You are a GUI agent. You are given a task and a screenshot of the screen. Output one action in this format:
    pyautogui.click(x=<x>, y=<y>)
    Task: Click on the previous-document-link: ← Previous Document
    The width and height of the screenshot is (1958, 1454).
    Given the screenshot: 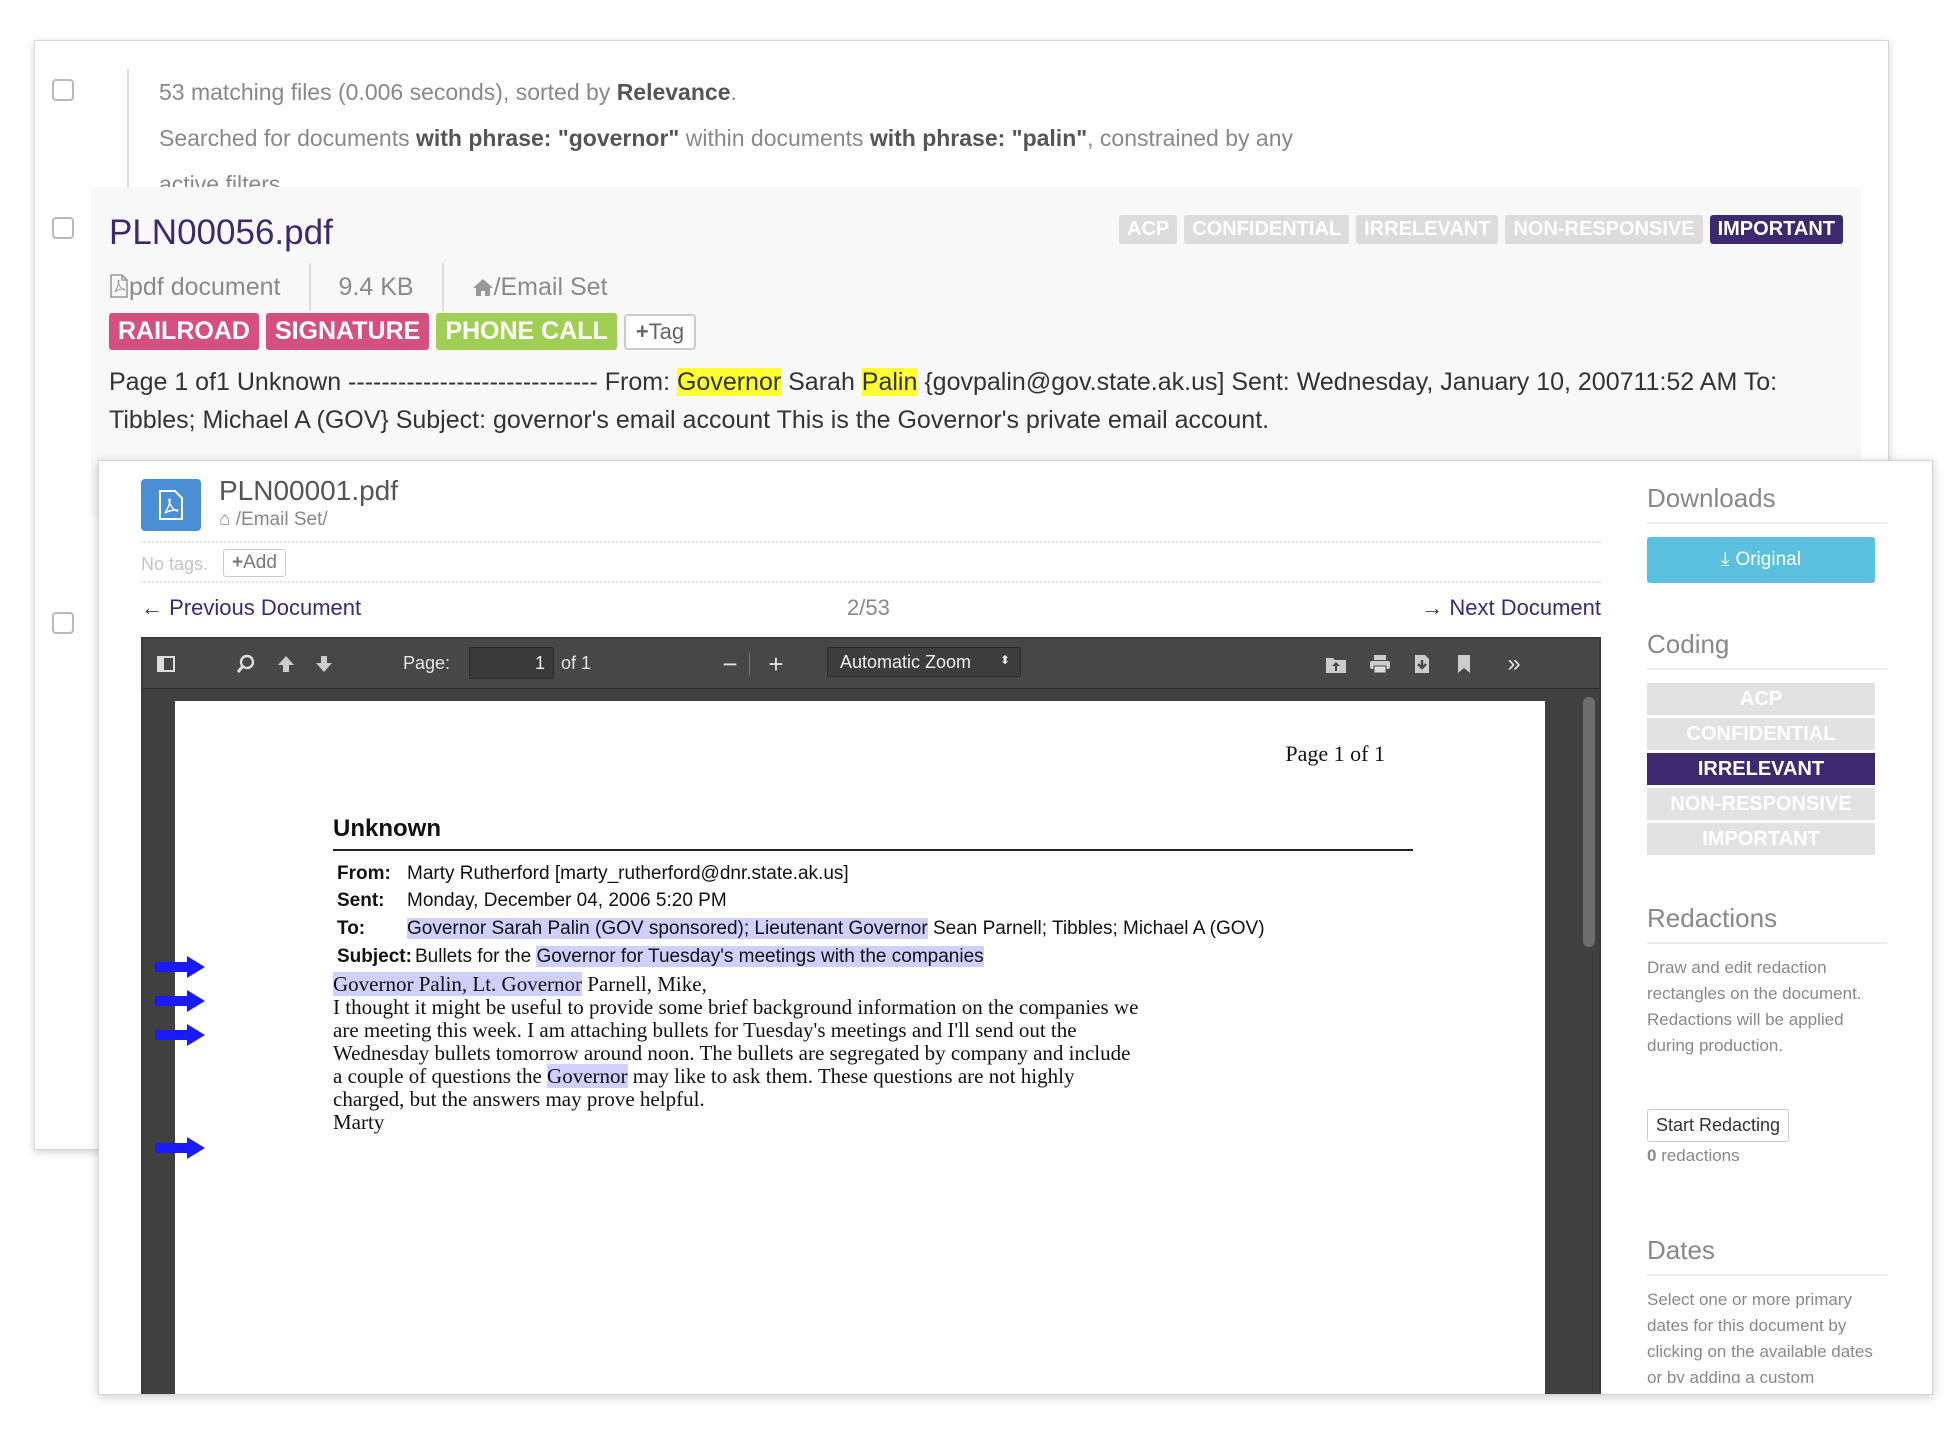 What is the action you would take?
    pyautogui.click(x=251, y=608)
    